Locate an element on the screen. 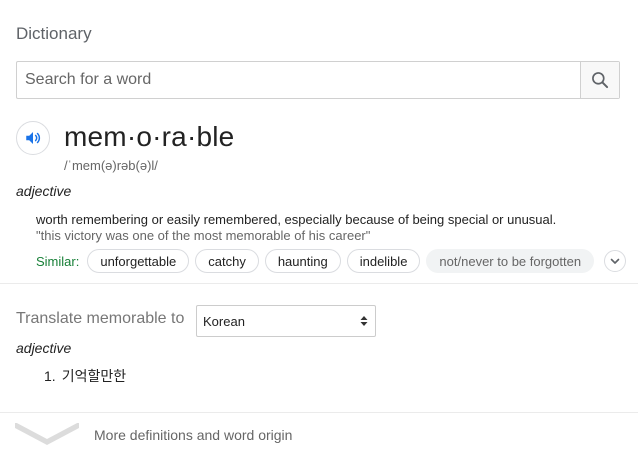 The image size is (638, 454). translation-part-of-speech: adjective is located at coordinates (44, 348).